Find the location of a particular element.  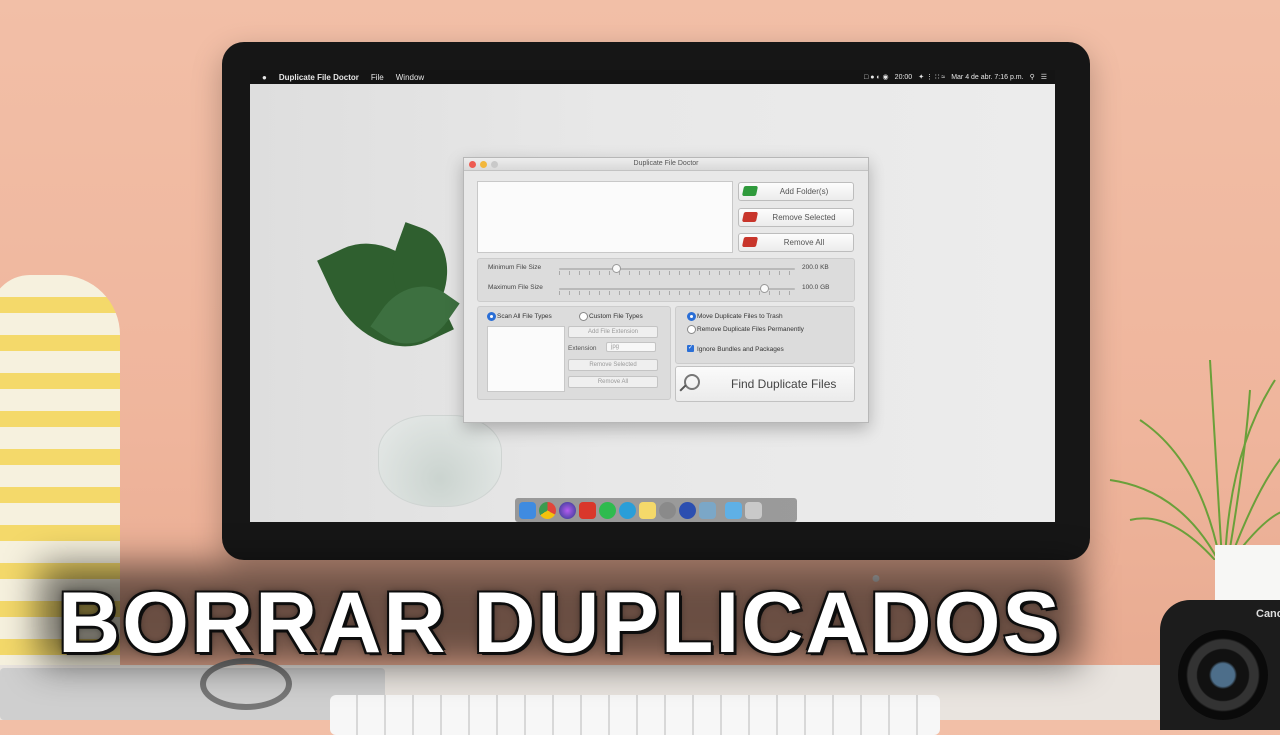

min-size-ticks is located at coordinates (677, 273).